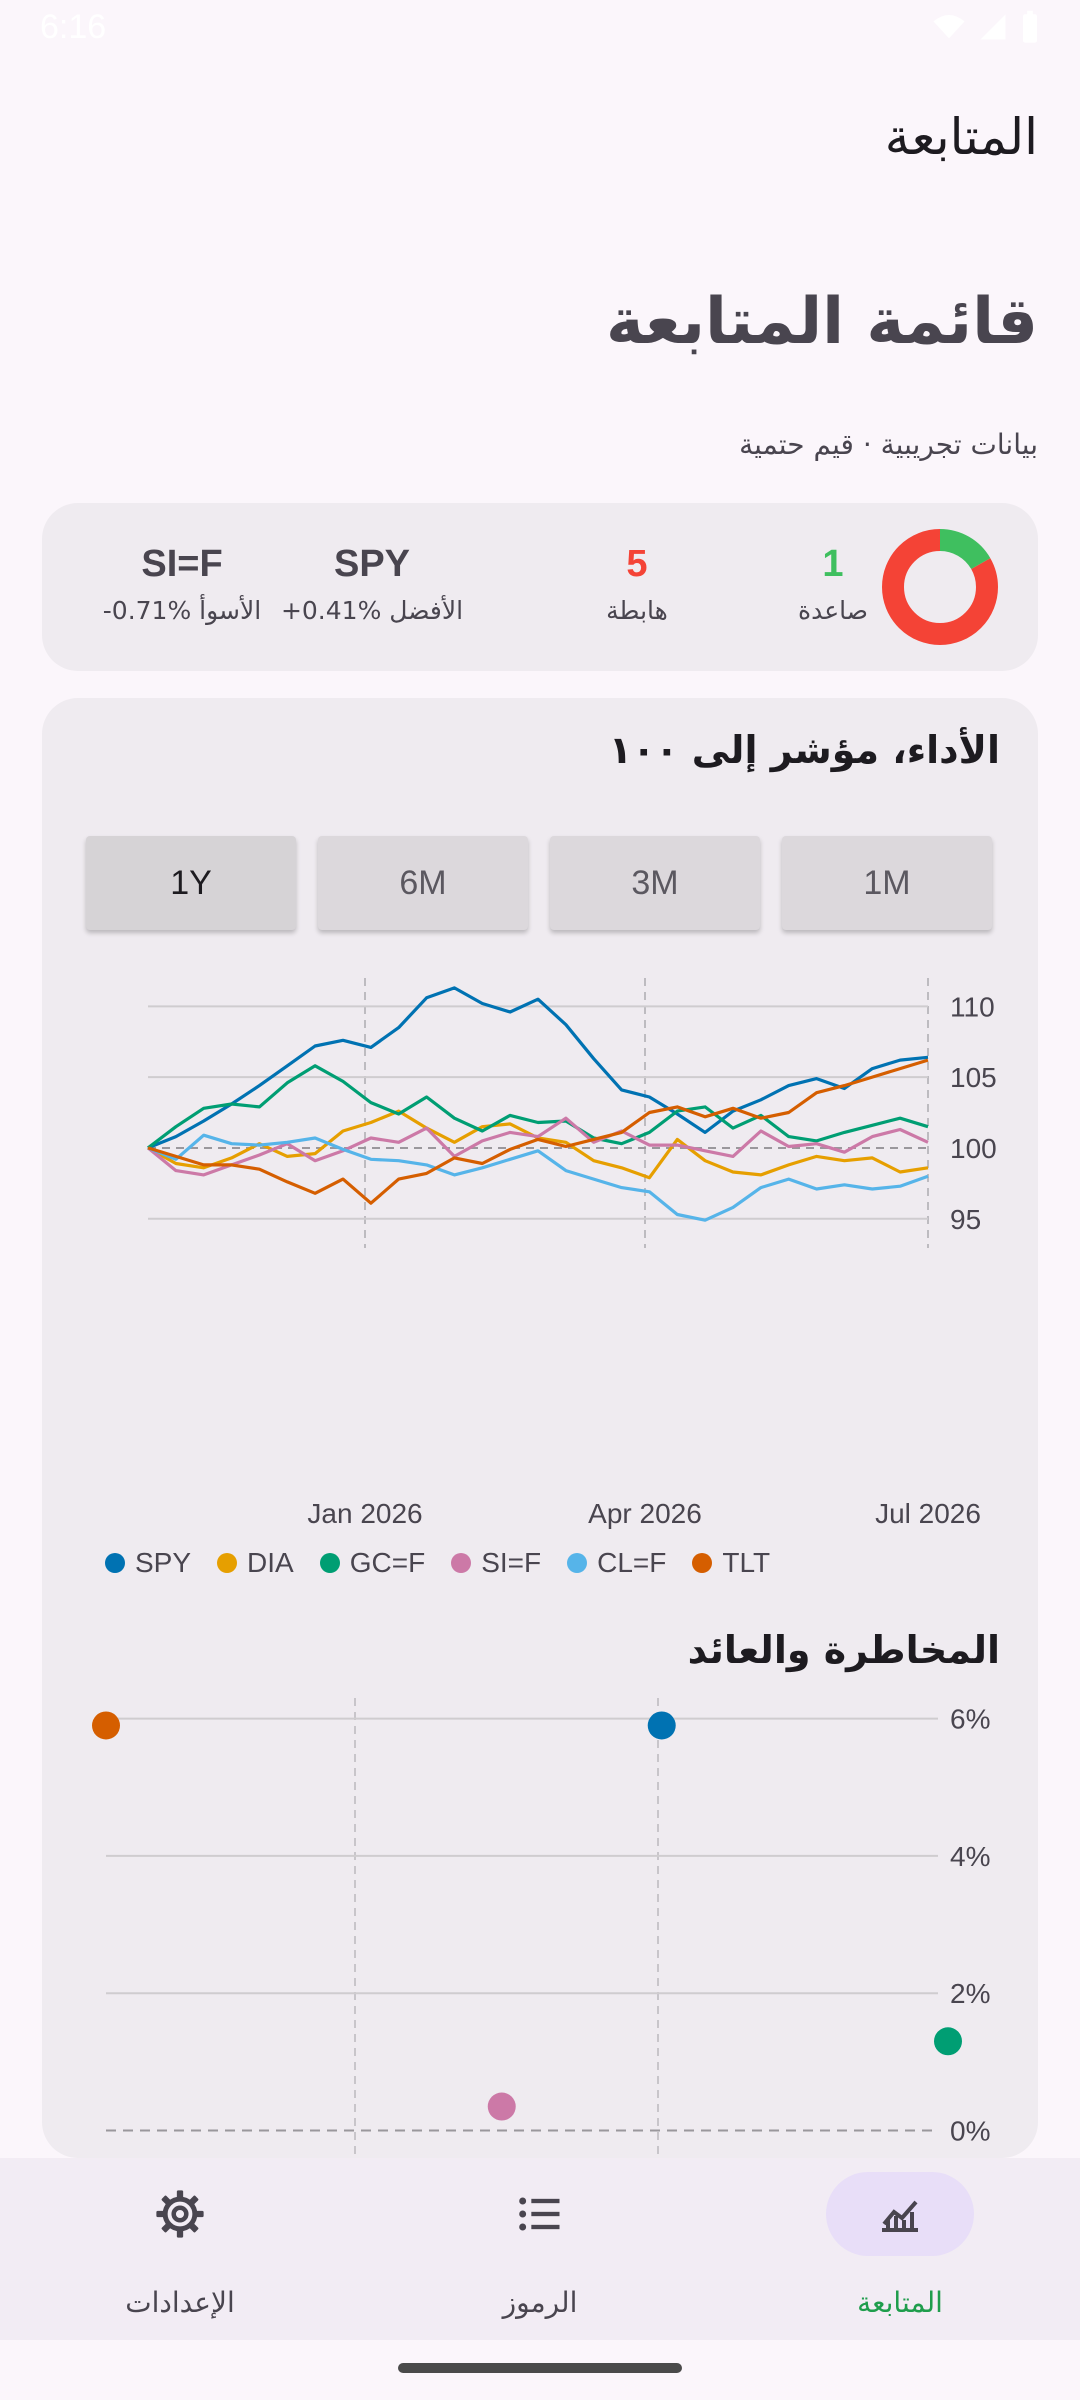 This screenshot has width=1080, height=2400. I want to click on performance-title: الأداء، مؤشر إلى ١٠٠, so click(804, 750).